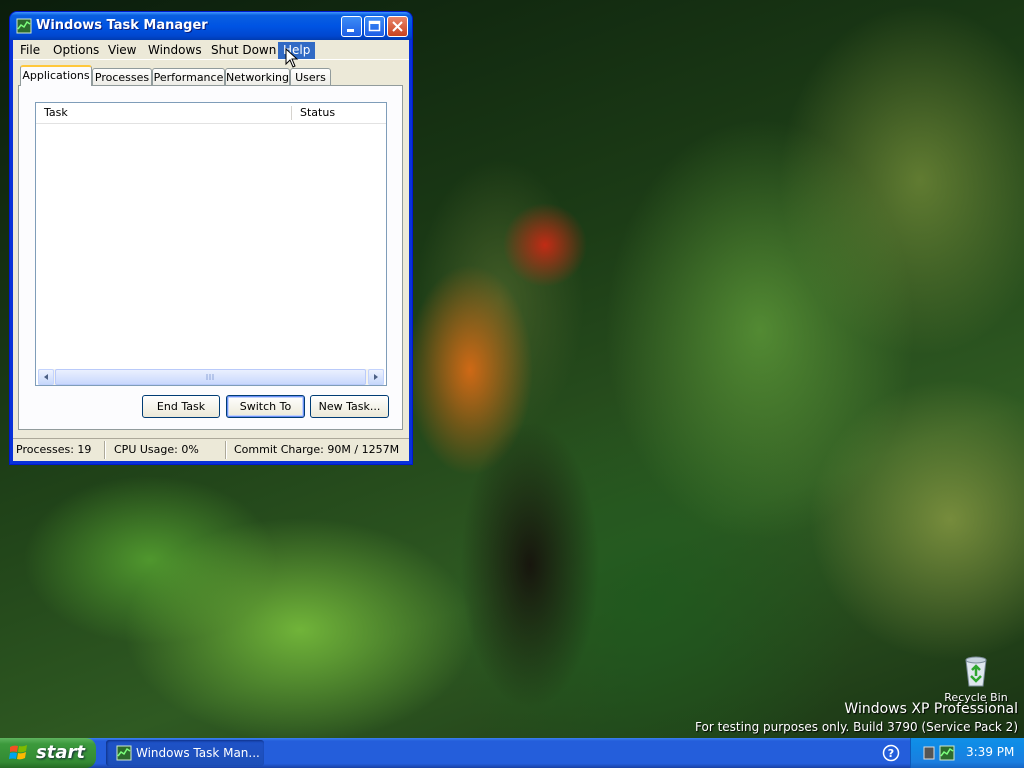 The height and width of the screenshot is (768, 1024). I want to click on windows-logo-icon, so click(18, 752).